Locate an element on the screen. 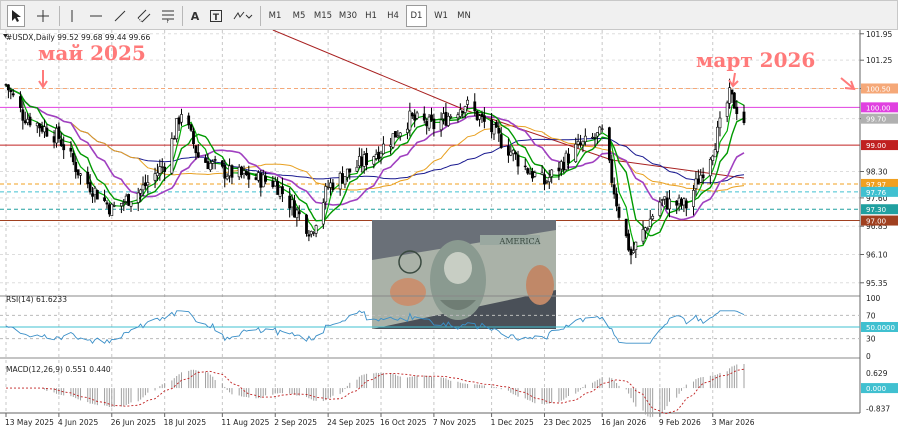 The image size is (900, 431). toolbar: F A T M1 M5 M15 M30 H1 H4 D1 W1 MN is located at coordinates (449, 15).